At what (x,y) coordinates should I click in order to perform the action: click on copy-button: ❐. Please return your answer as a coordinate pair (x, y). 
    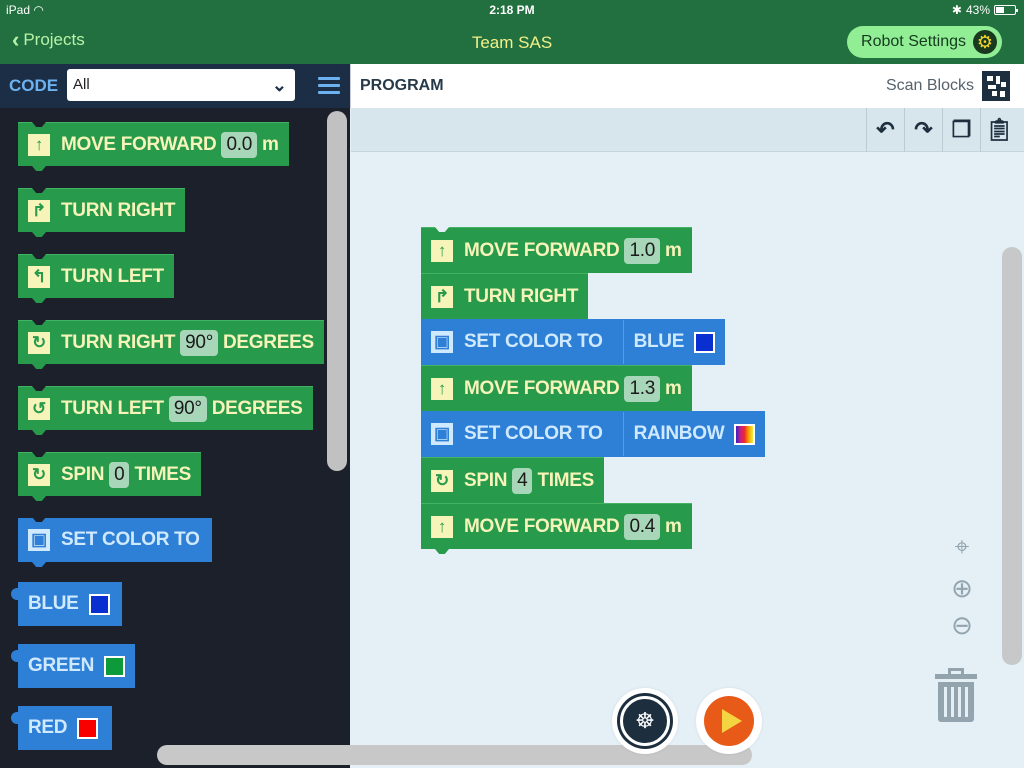
    Looking at the image, I should click on (961, 130).